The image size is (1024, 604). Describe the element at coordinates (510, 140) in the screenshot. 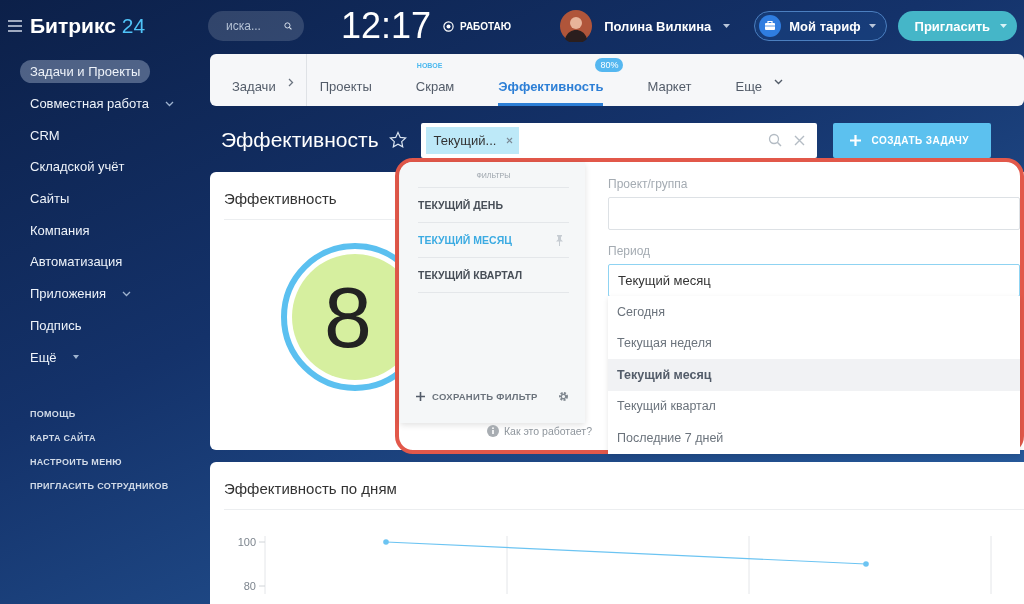

I see `close-icon` at that location.